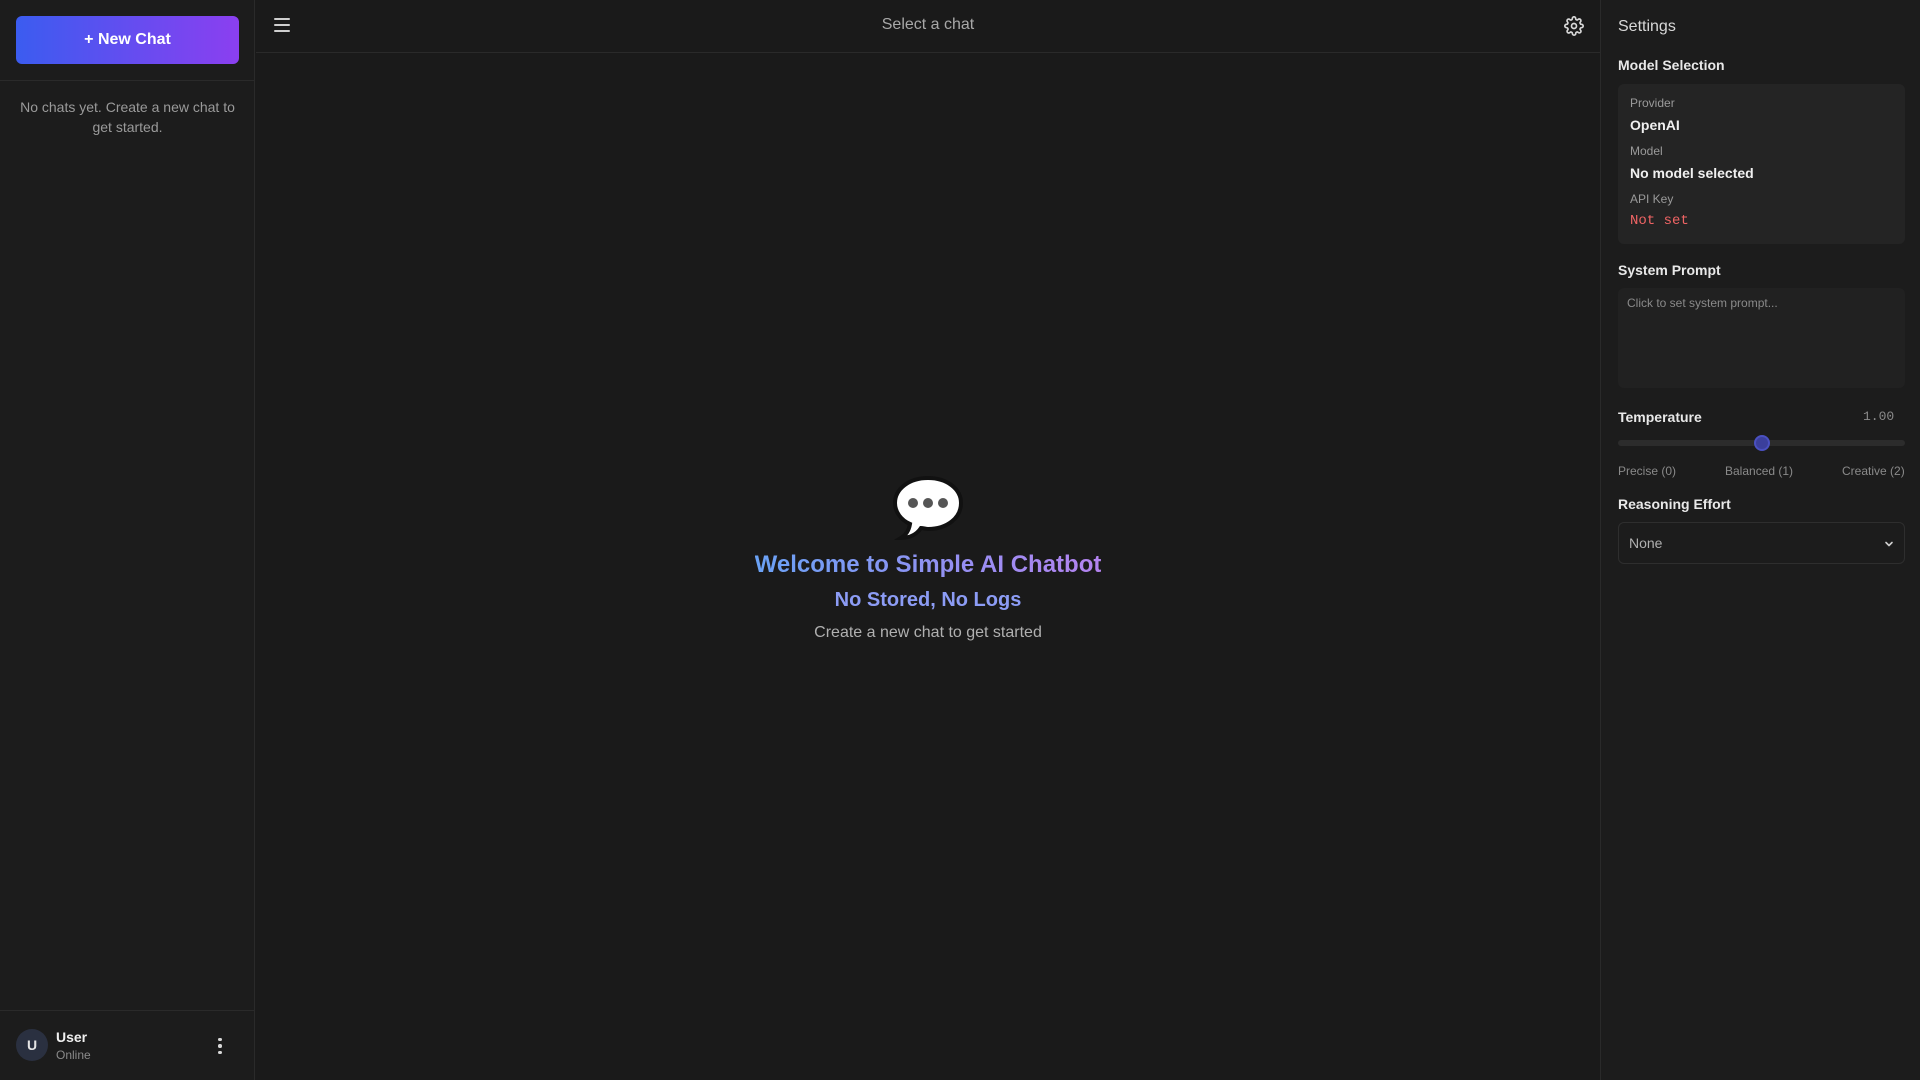 The image size is (1920, 1080). What do you see at coordinates (1646, 543) in the screenshot?
I see `reasoning-effort-value: None` at bounding box center [1646, 543].